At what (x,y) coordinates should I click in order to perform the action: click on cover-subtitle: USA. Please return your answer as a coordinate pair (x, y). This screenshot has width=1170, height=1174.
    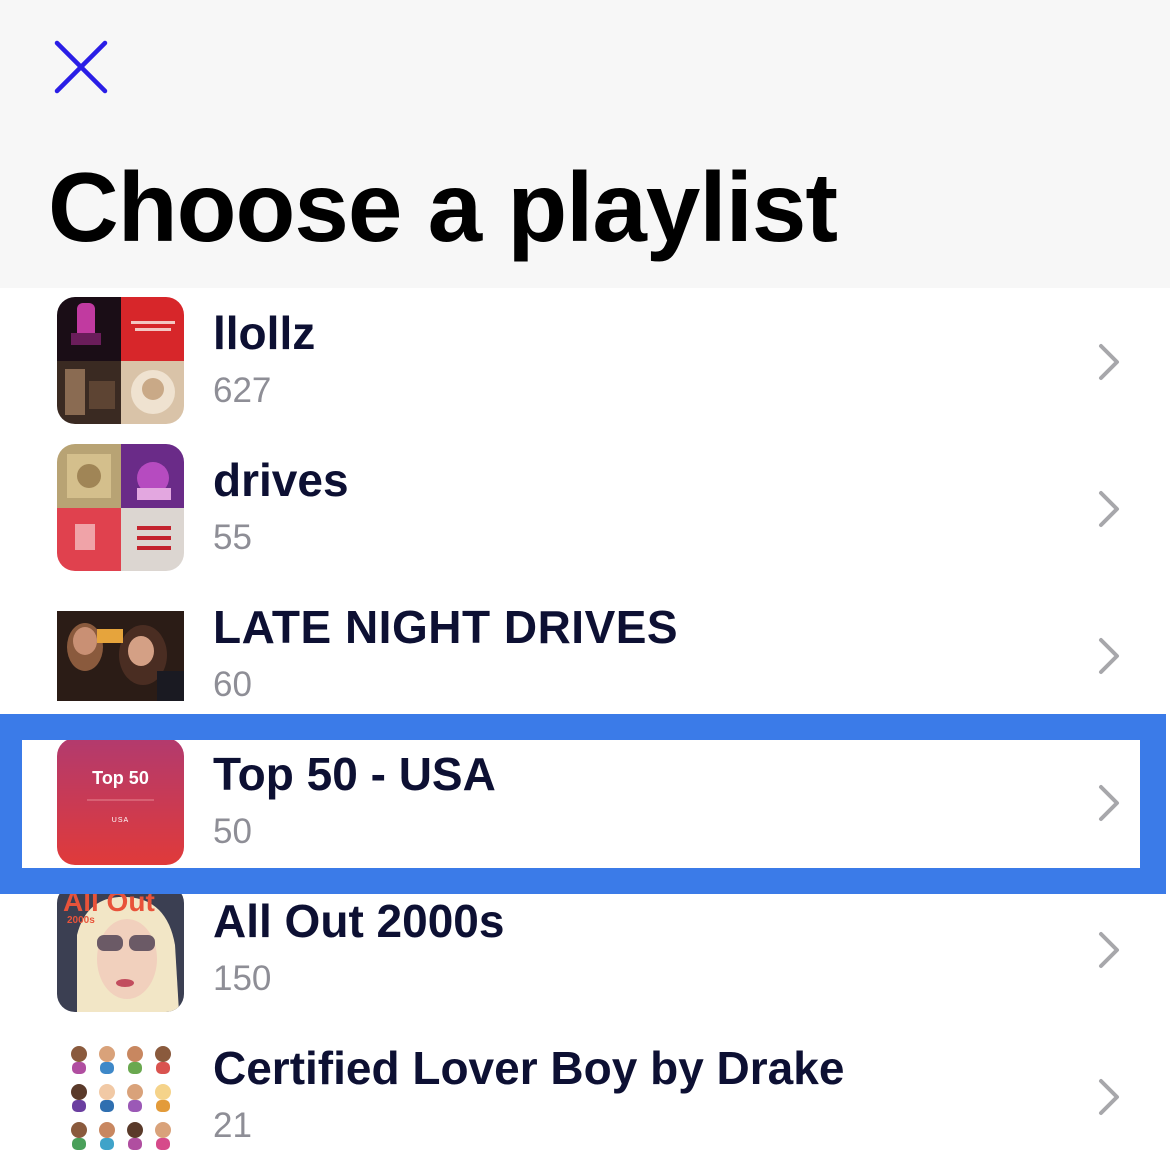
    Looking at the image, I should click on (120, 820).